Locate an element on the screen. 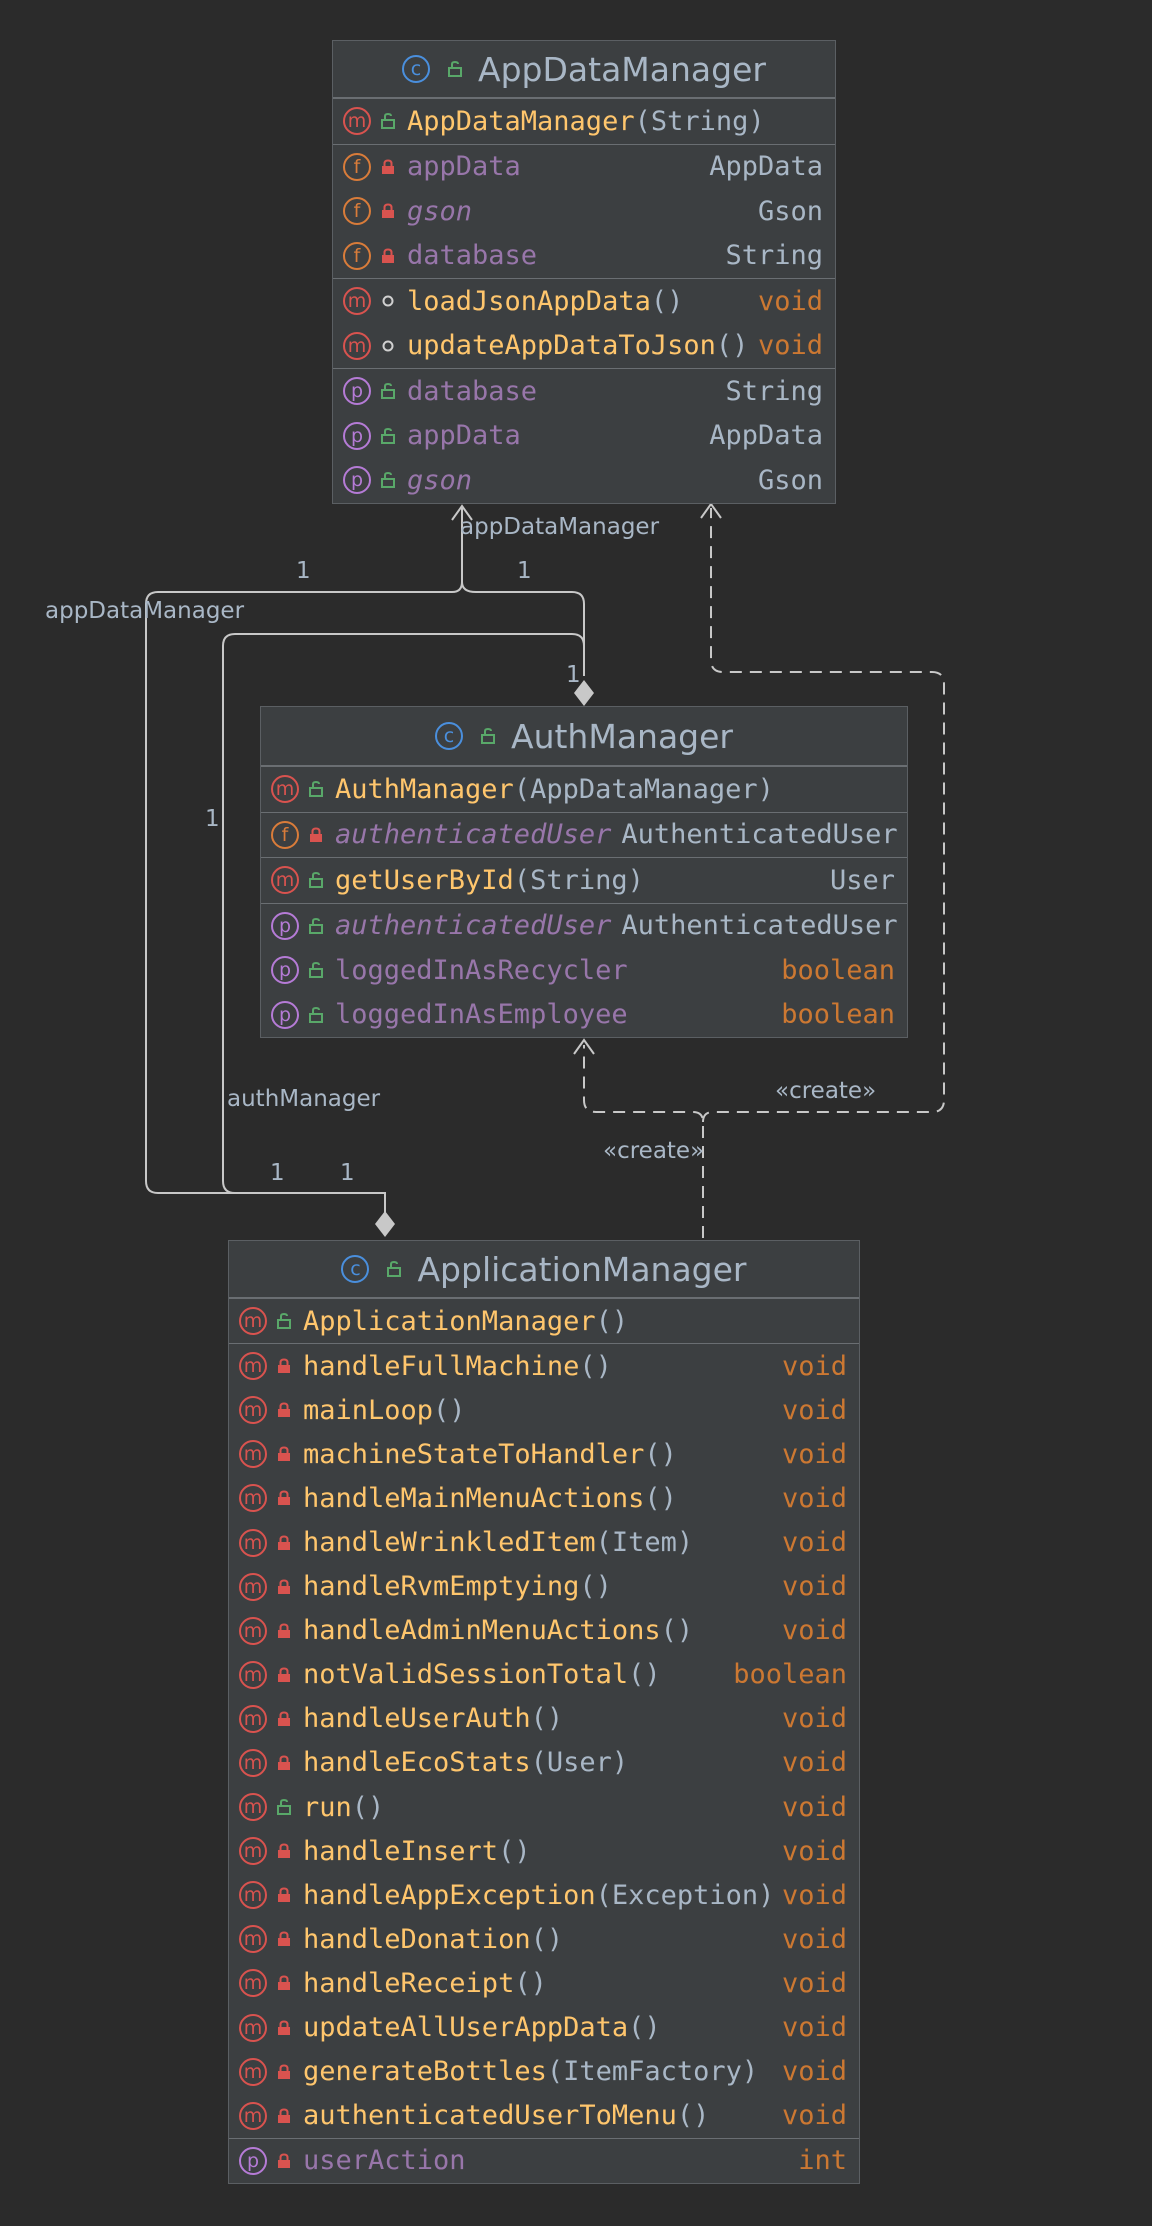 The height and width of the screenshot is (2226, 1152). property-row: p appData AppData is located at coordinates (584, 436).